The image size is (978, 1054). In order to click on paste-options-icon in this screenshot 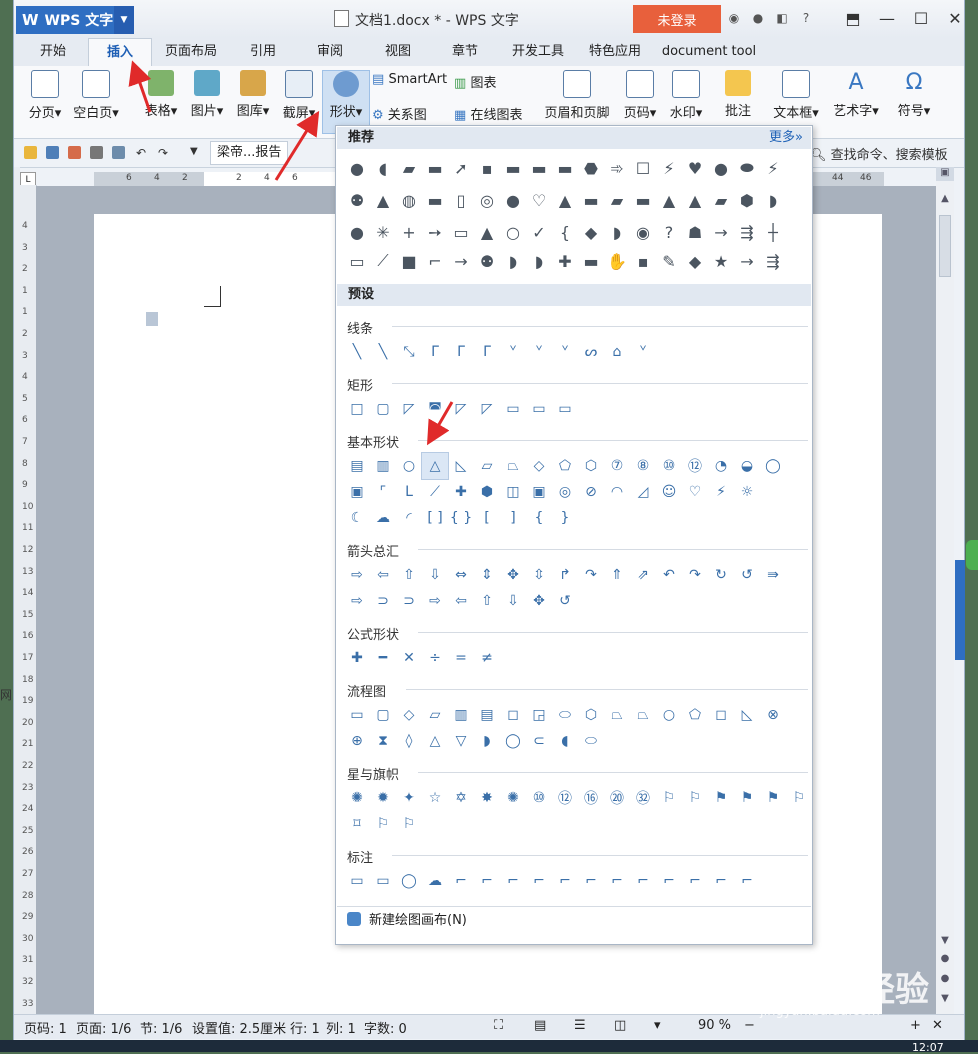, I will do `click(152, 319)`.